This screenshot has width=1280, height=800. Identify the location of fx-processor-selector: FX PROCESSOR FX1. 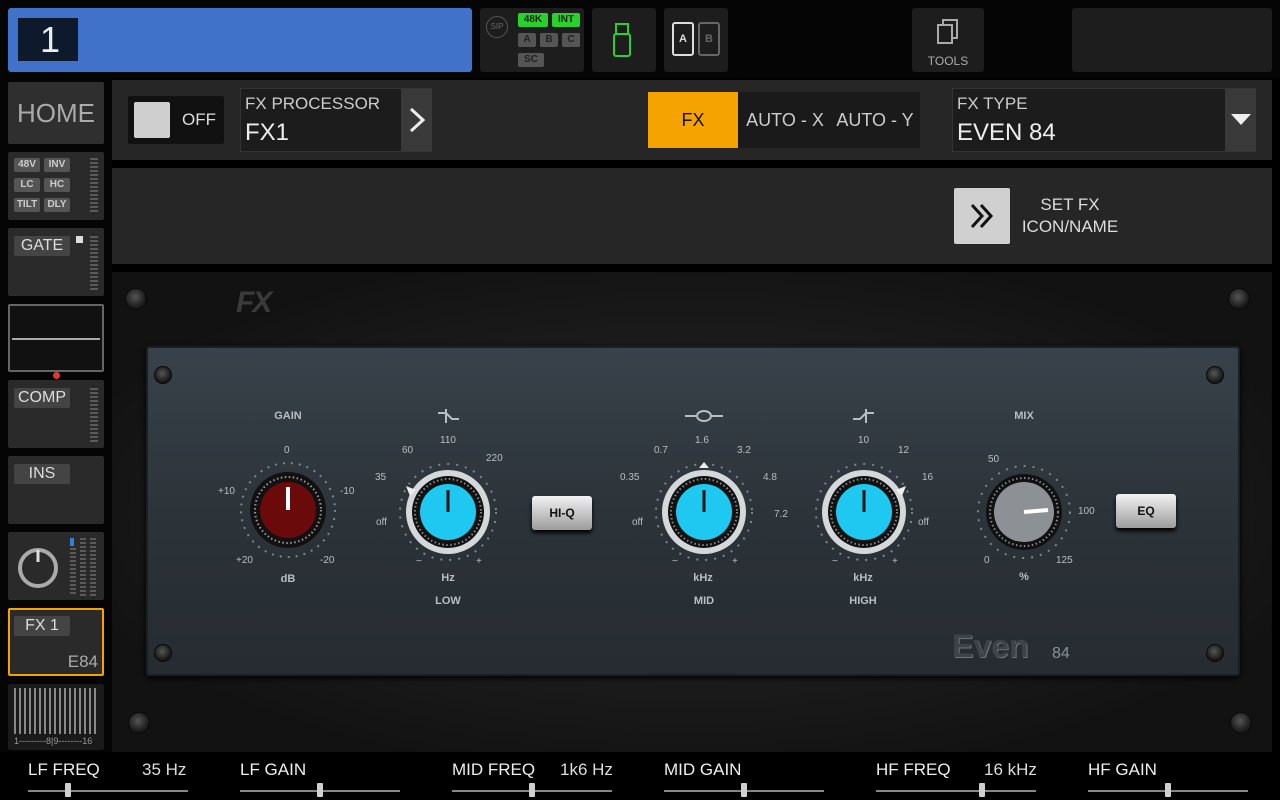
(336, 120).